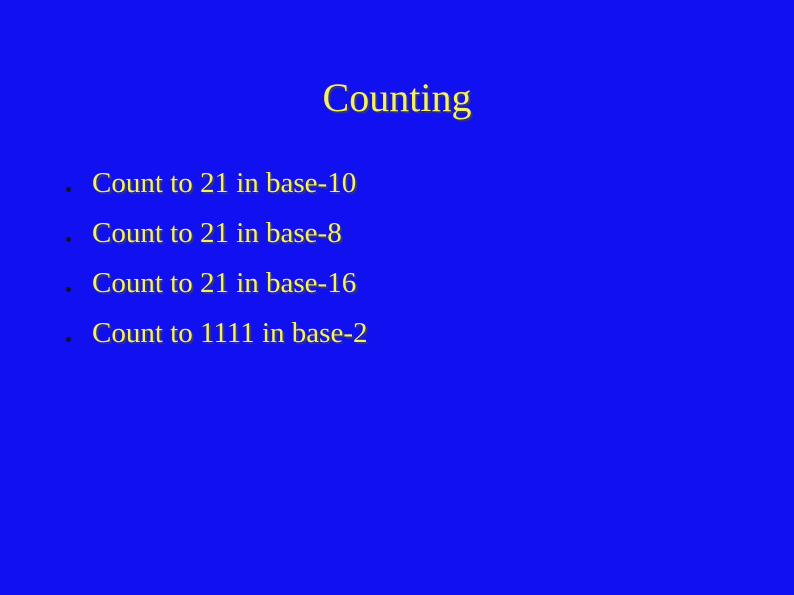 This screenshot has height=595, width=794. What do you see at coordinates (397, 97) in the screenshot?
I see `slide-title: Counting` at bounding box center [397, 97].